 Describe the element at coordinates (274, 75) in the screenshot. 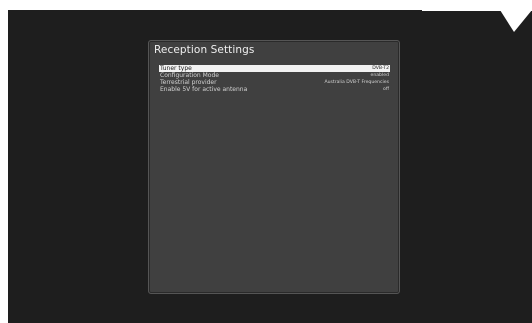

I see `setting-row-configuration-mode: Configuration Mode enabled` at that location.